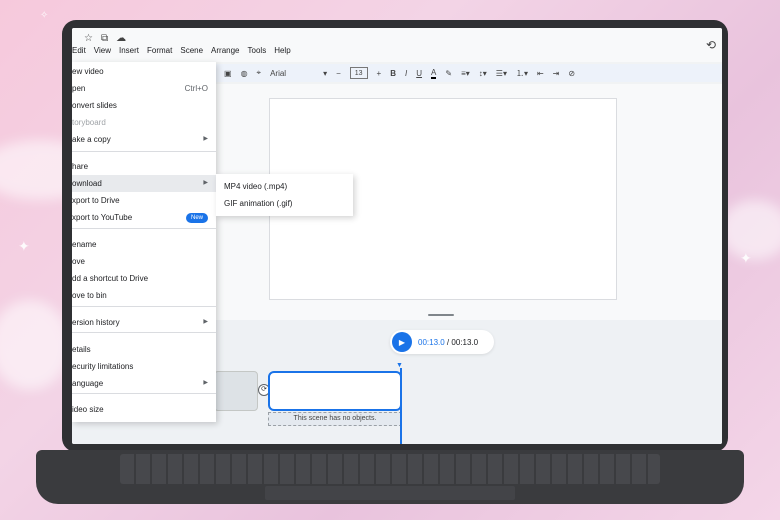 The image size is (780, 520). I want to click on file-menu-item-label: dd a shortcut to Drive, so click(110, 278).